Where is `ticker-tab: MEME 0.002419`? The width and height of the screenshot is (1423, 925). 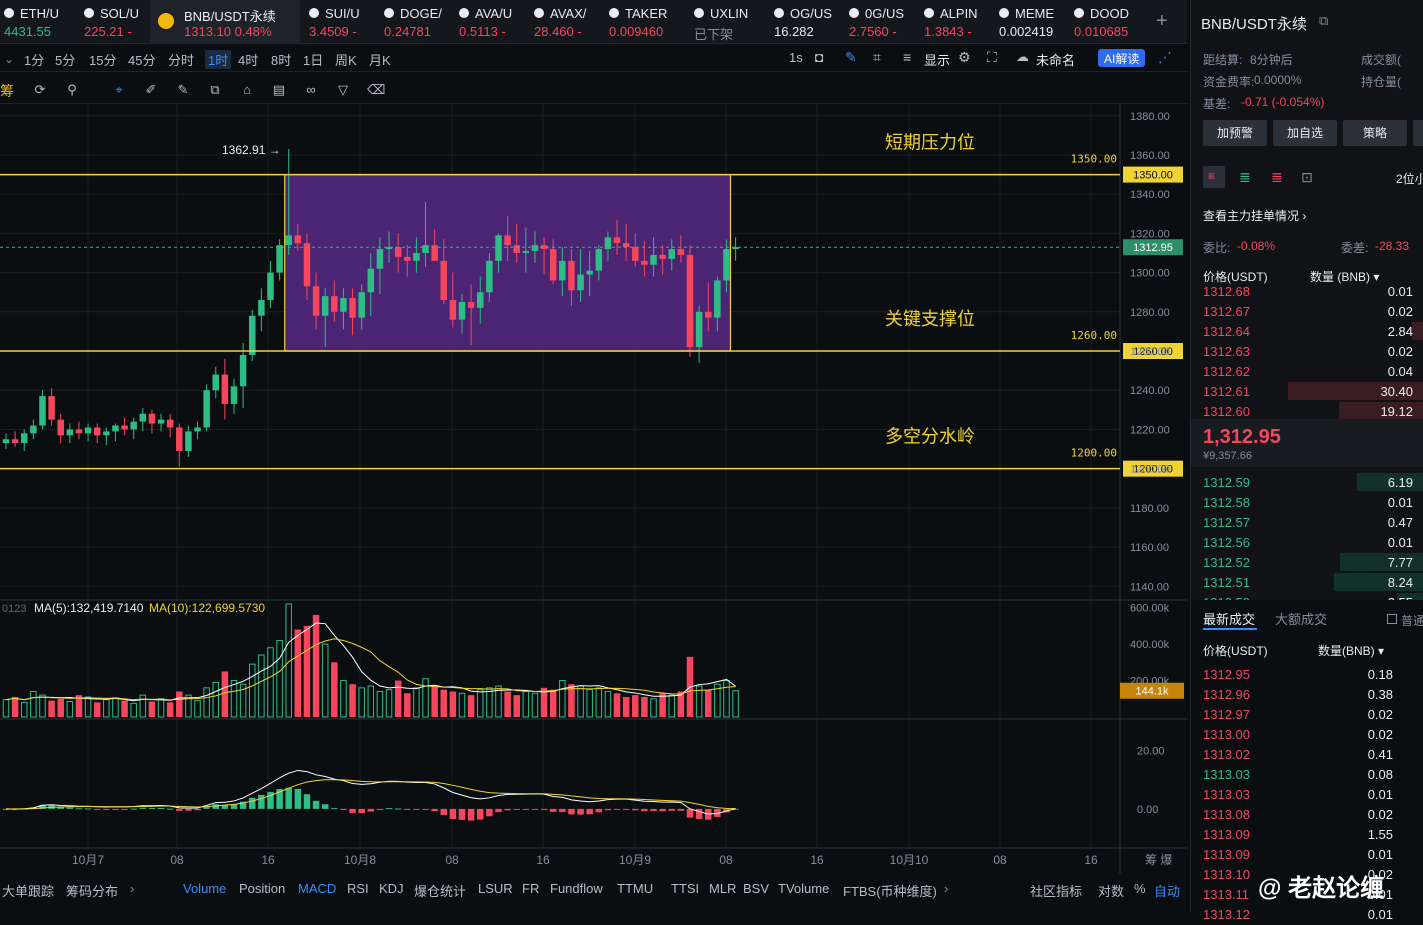 ticker-tab: MEME 0.002419 is located at coordinates (1032, 22).